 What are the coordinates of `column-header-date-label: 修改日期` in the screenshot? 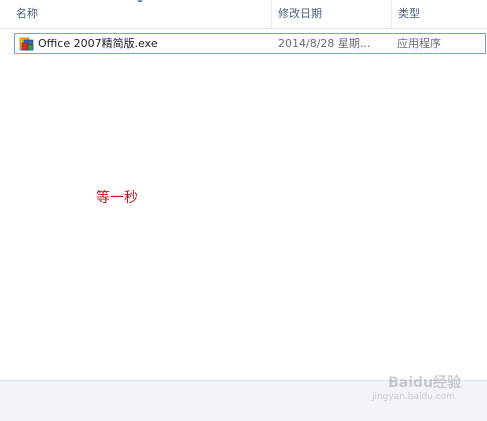 It's located at (300, 13).